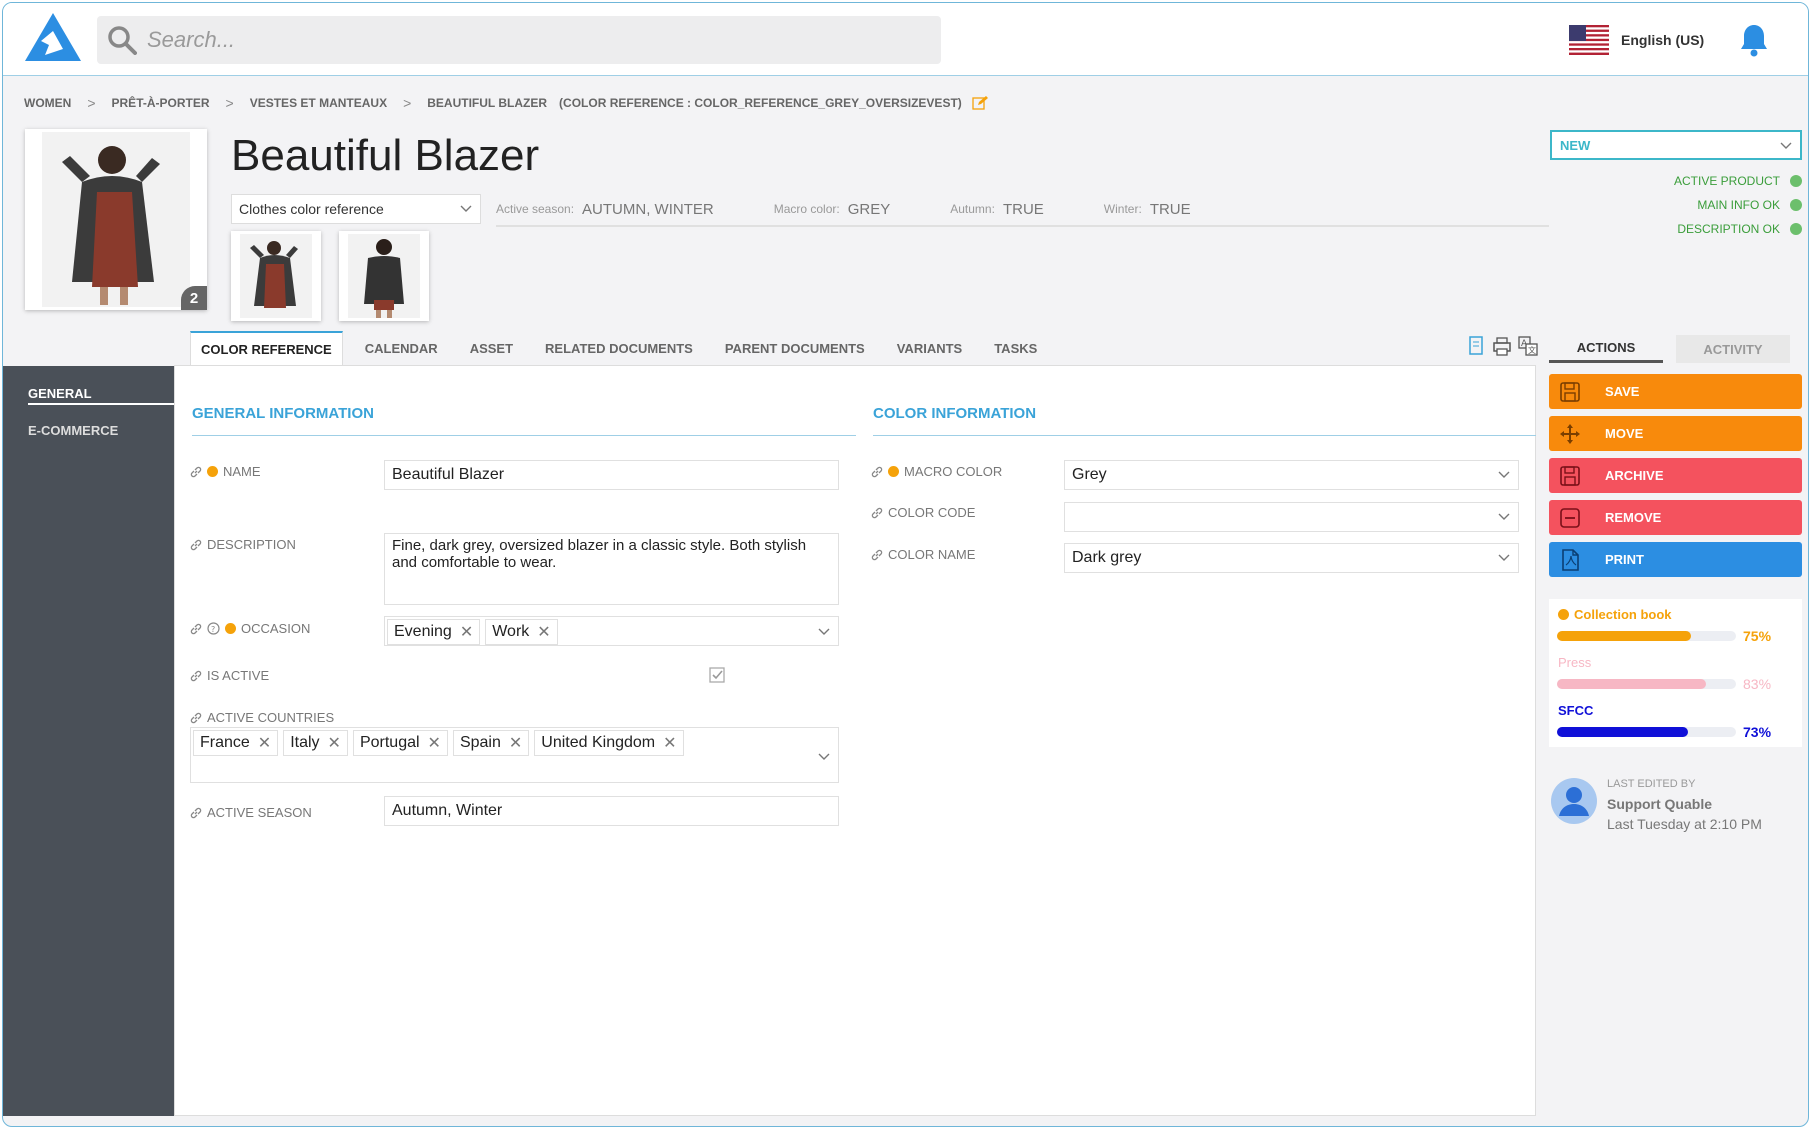  What do you see at coordinates (611, 811) in the screenshot?
I see `active-season-input: Autumn, Winter` at bounding box center [611, 811].